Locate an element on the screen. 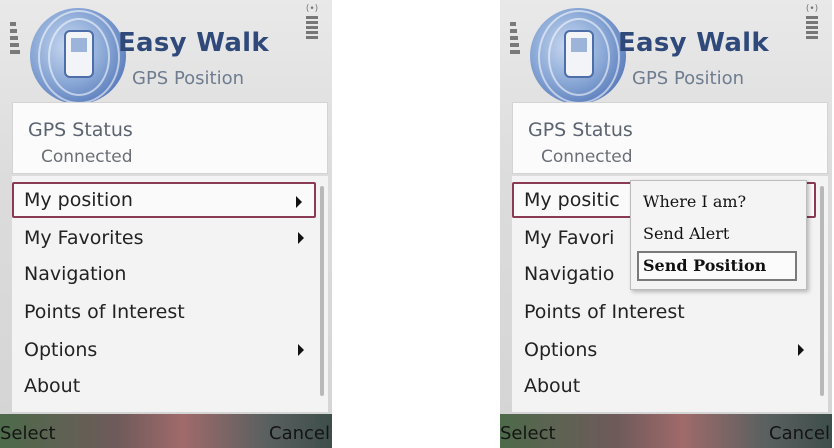 The height and width of the screenshot is (448, 834). submenu-item-label: Where I am? is located at coordinates (695, 201).